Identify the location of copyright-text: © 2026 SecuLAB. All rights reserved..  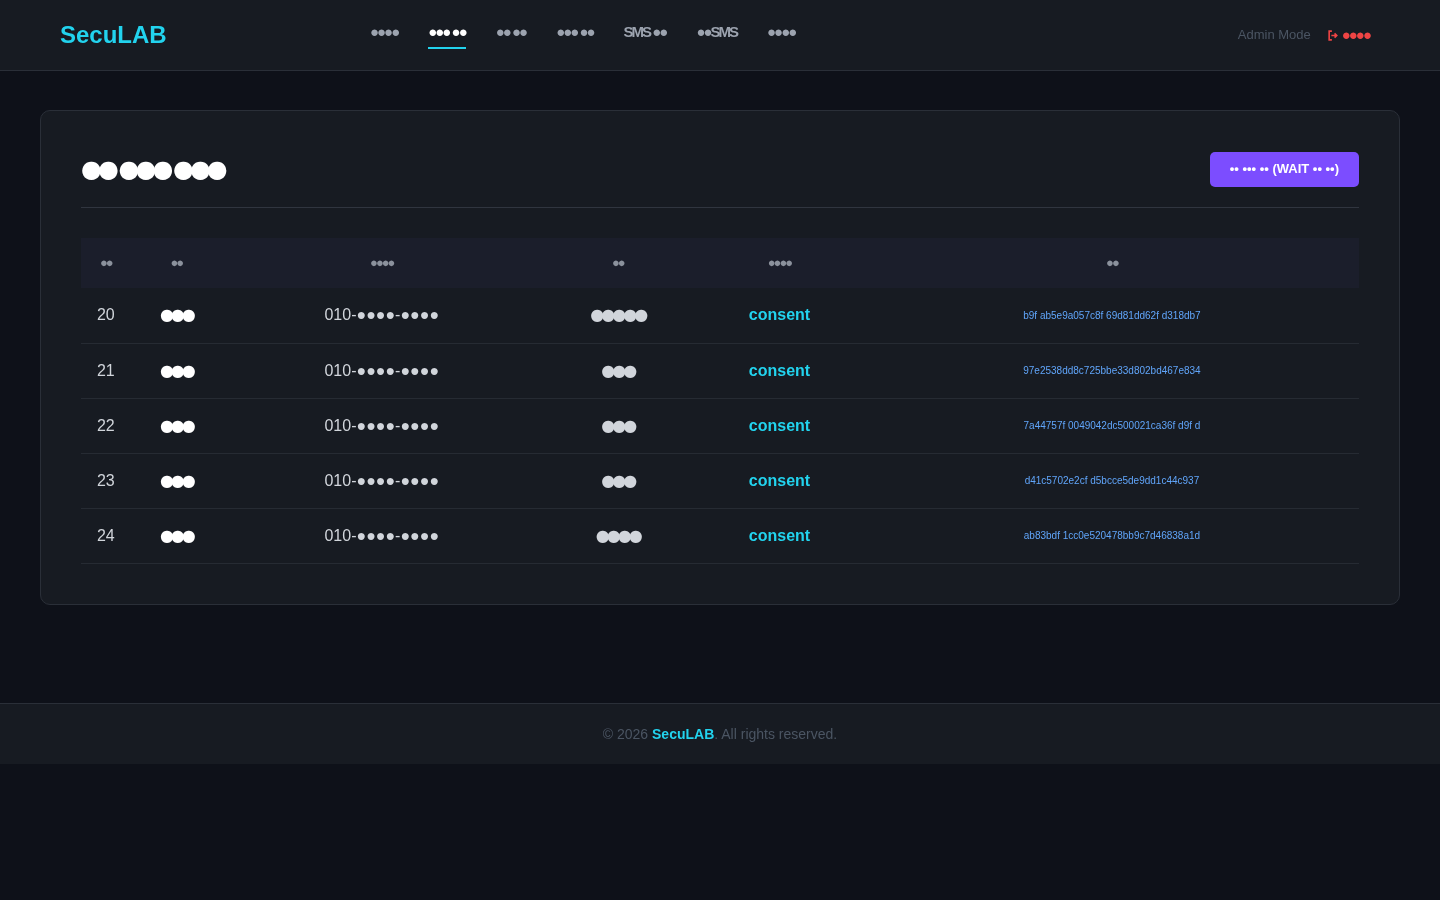
(720, 734).